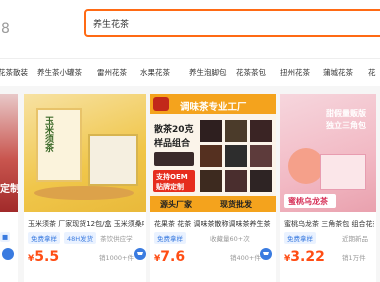 This screenshot has width=380, height=282. Describe the element at coordinates (174, 159) in the screenshot. I see `tea-sample` at that location.